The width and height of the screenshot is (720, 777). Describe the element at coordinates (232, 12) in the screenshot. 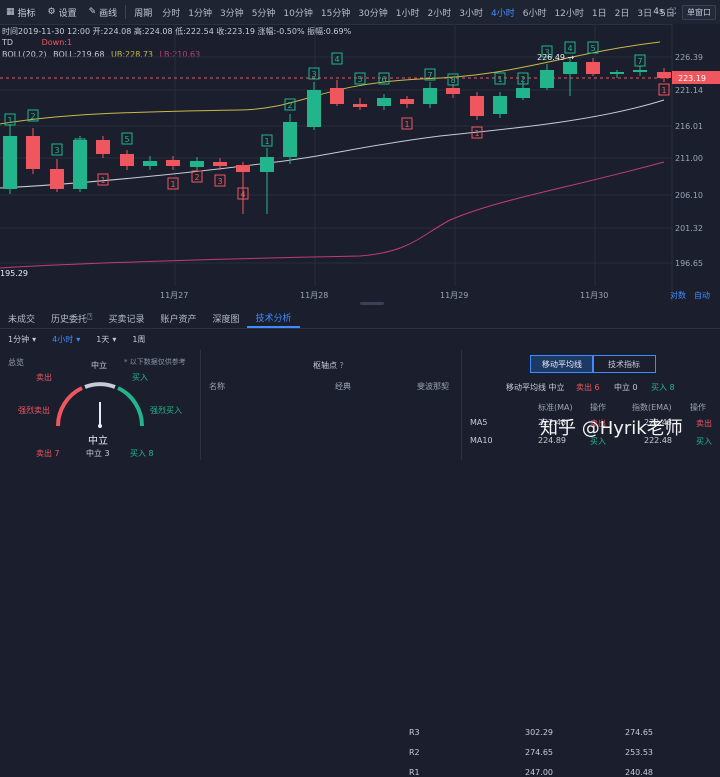

I see `period-option: 3分钟` at that location.